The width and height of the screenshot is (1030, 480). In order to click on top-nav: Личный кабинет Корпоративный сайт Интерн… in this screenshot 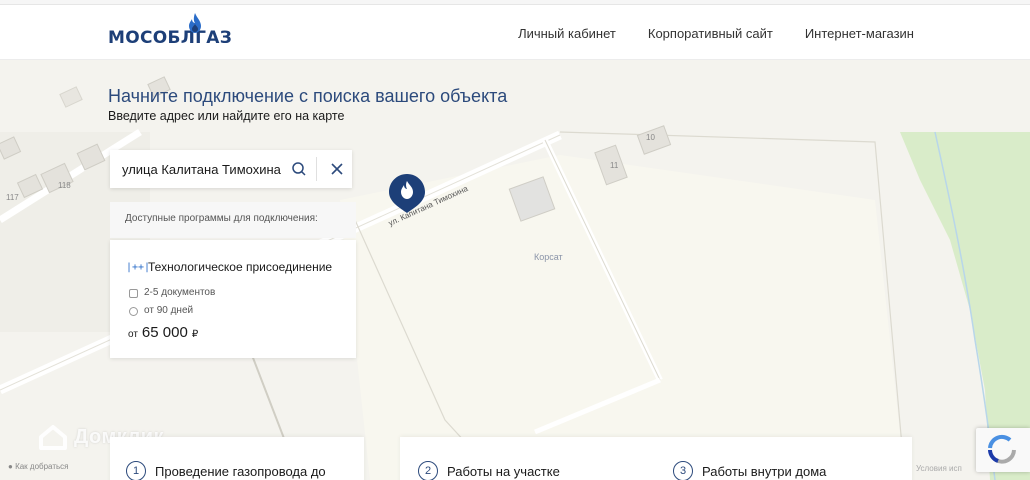, I will do `click(716, 33)`.